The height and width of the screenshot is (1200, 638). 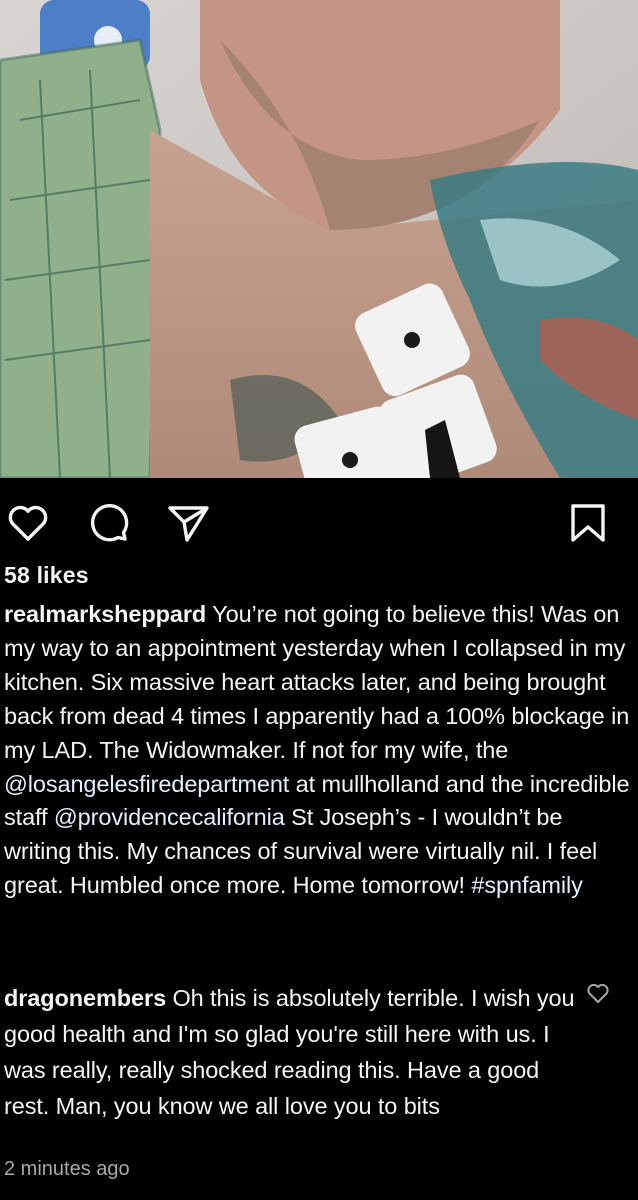 I want to click on mention-link-providence: @providencecalifornia, so click(x=169, y=817).